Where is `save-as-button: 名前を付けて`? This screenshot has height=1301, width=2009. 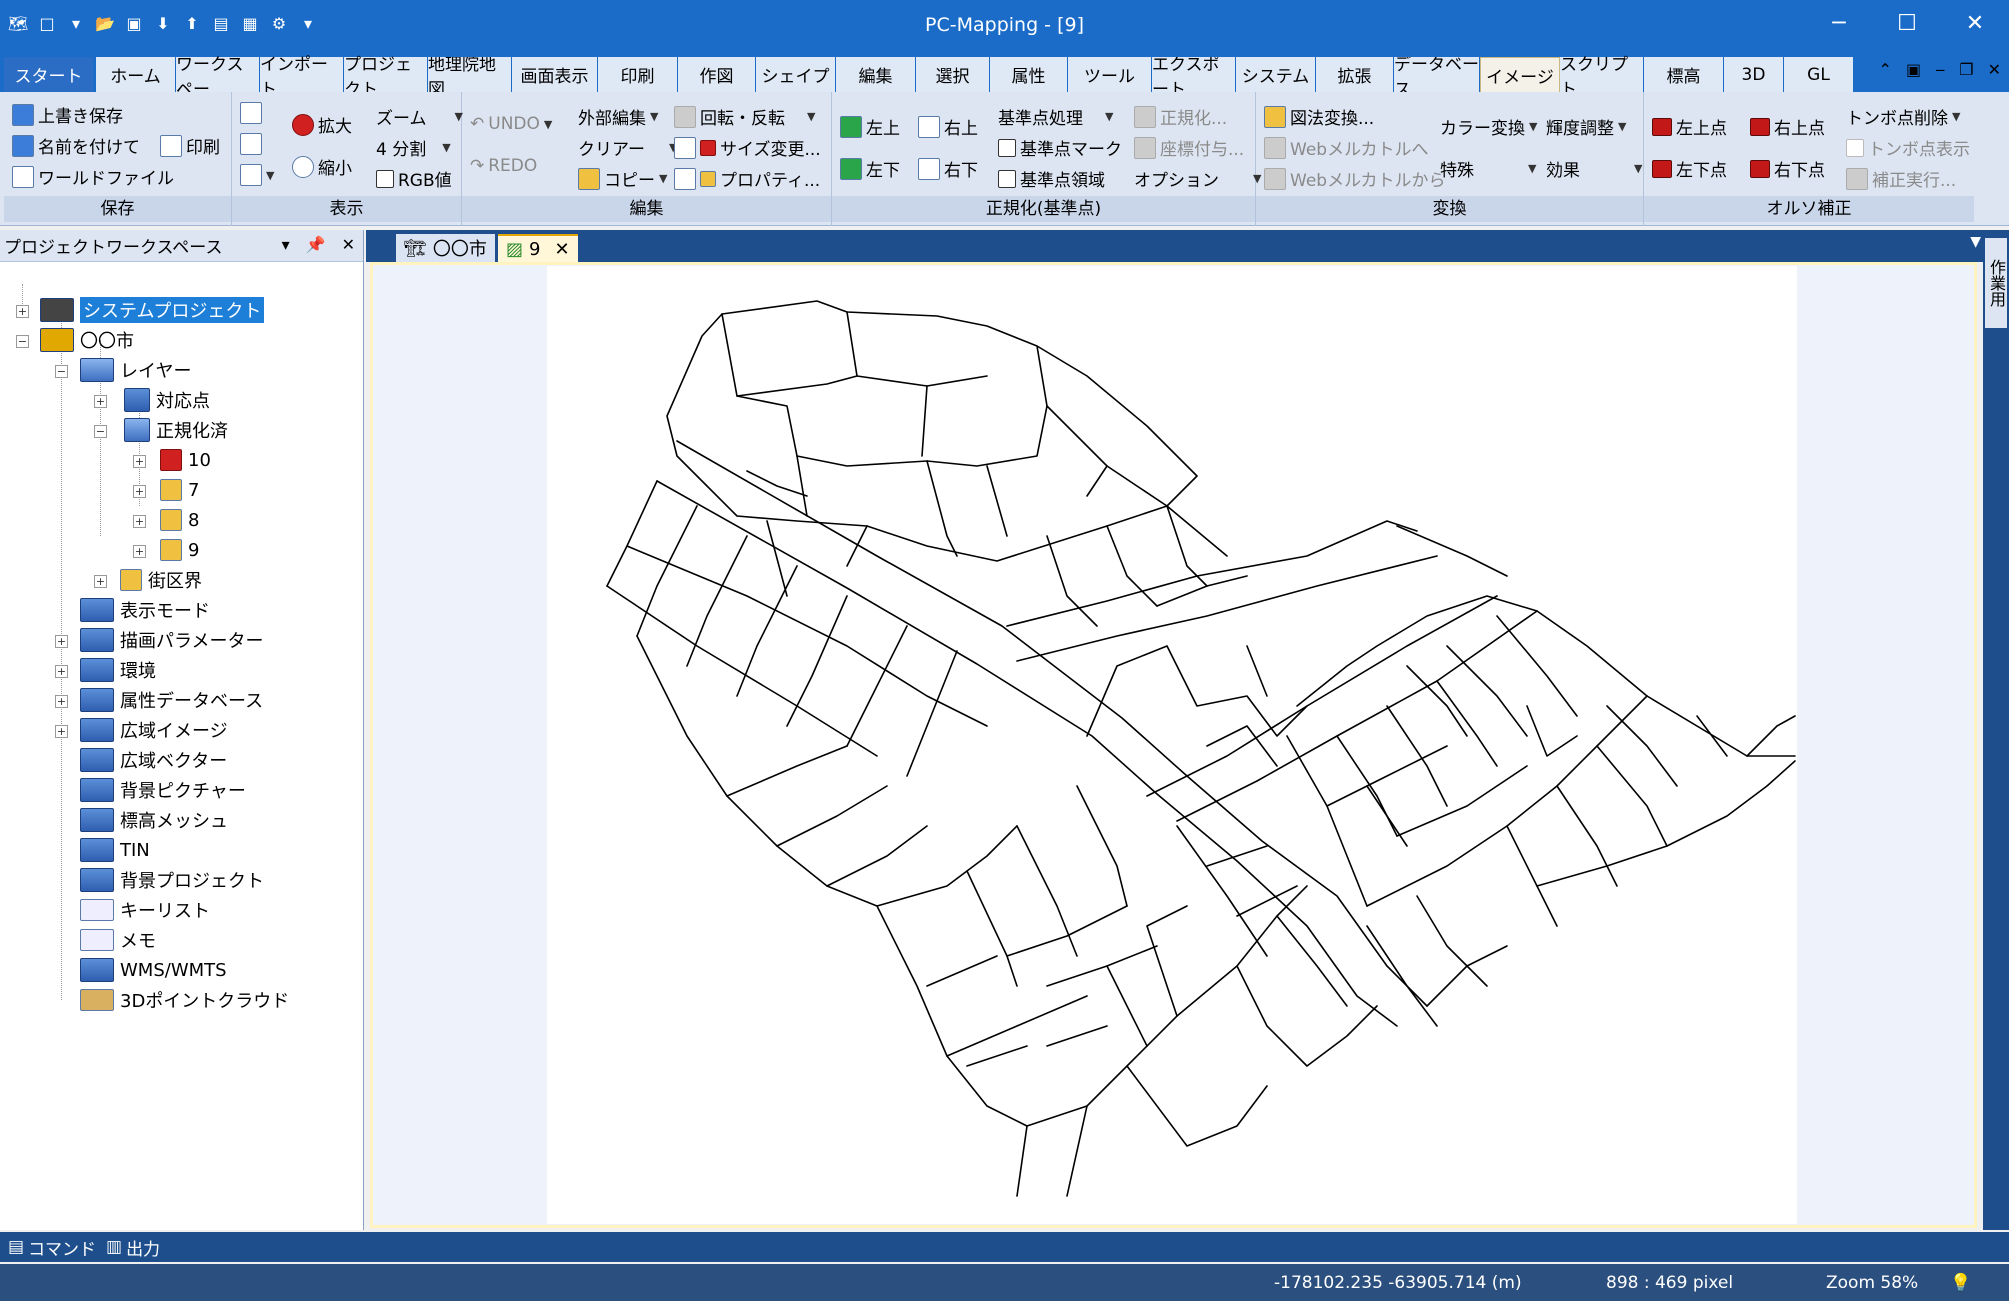
save-as-button: 名前を付けて is located at coordinates (76, 145).